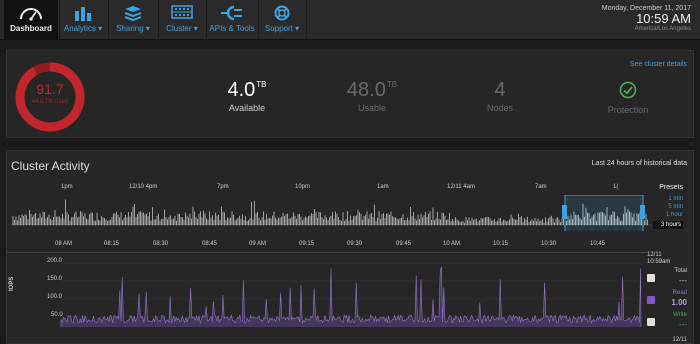  I want to click on overview-timeline, so click(331, 213).